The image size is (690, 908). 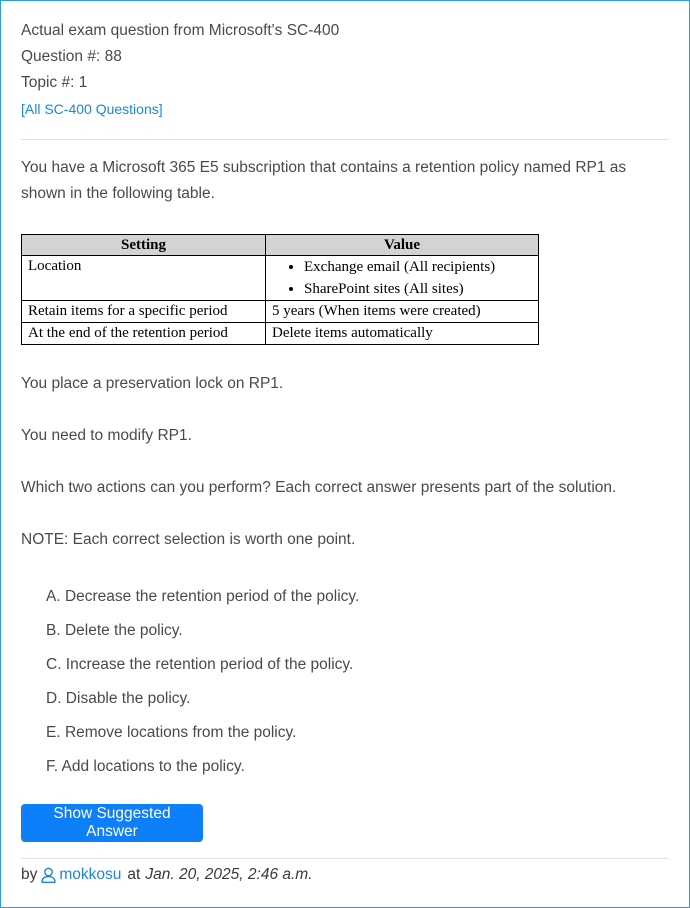 I want to click on author-username: mokkosu, so click(x=90, y=874).